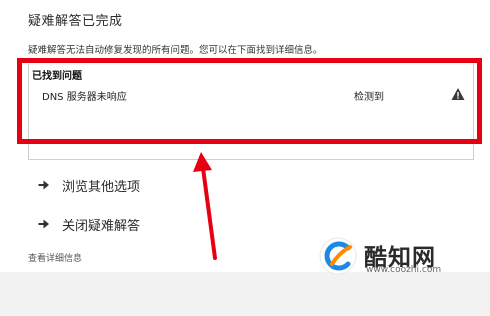  I want to click on watermark-url: www.coozhi.com, so click(404, 270).